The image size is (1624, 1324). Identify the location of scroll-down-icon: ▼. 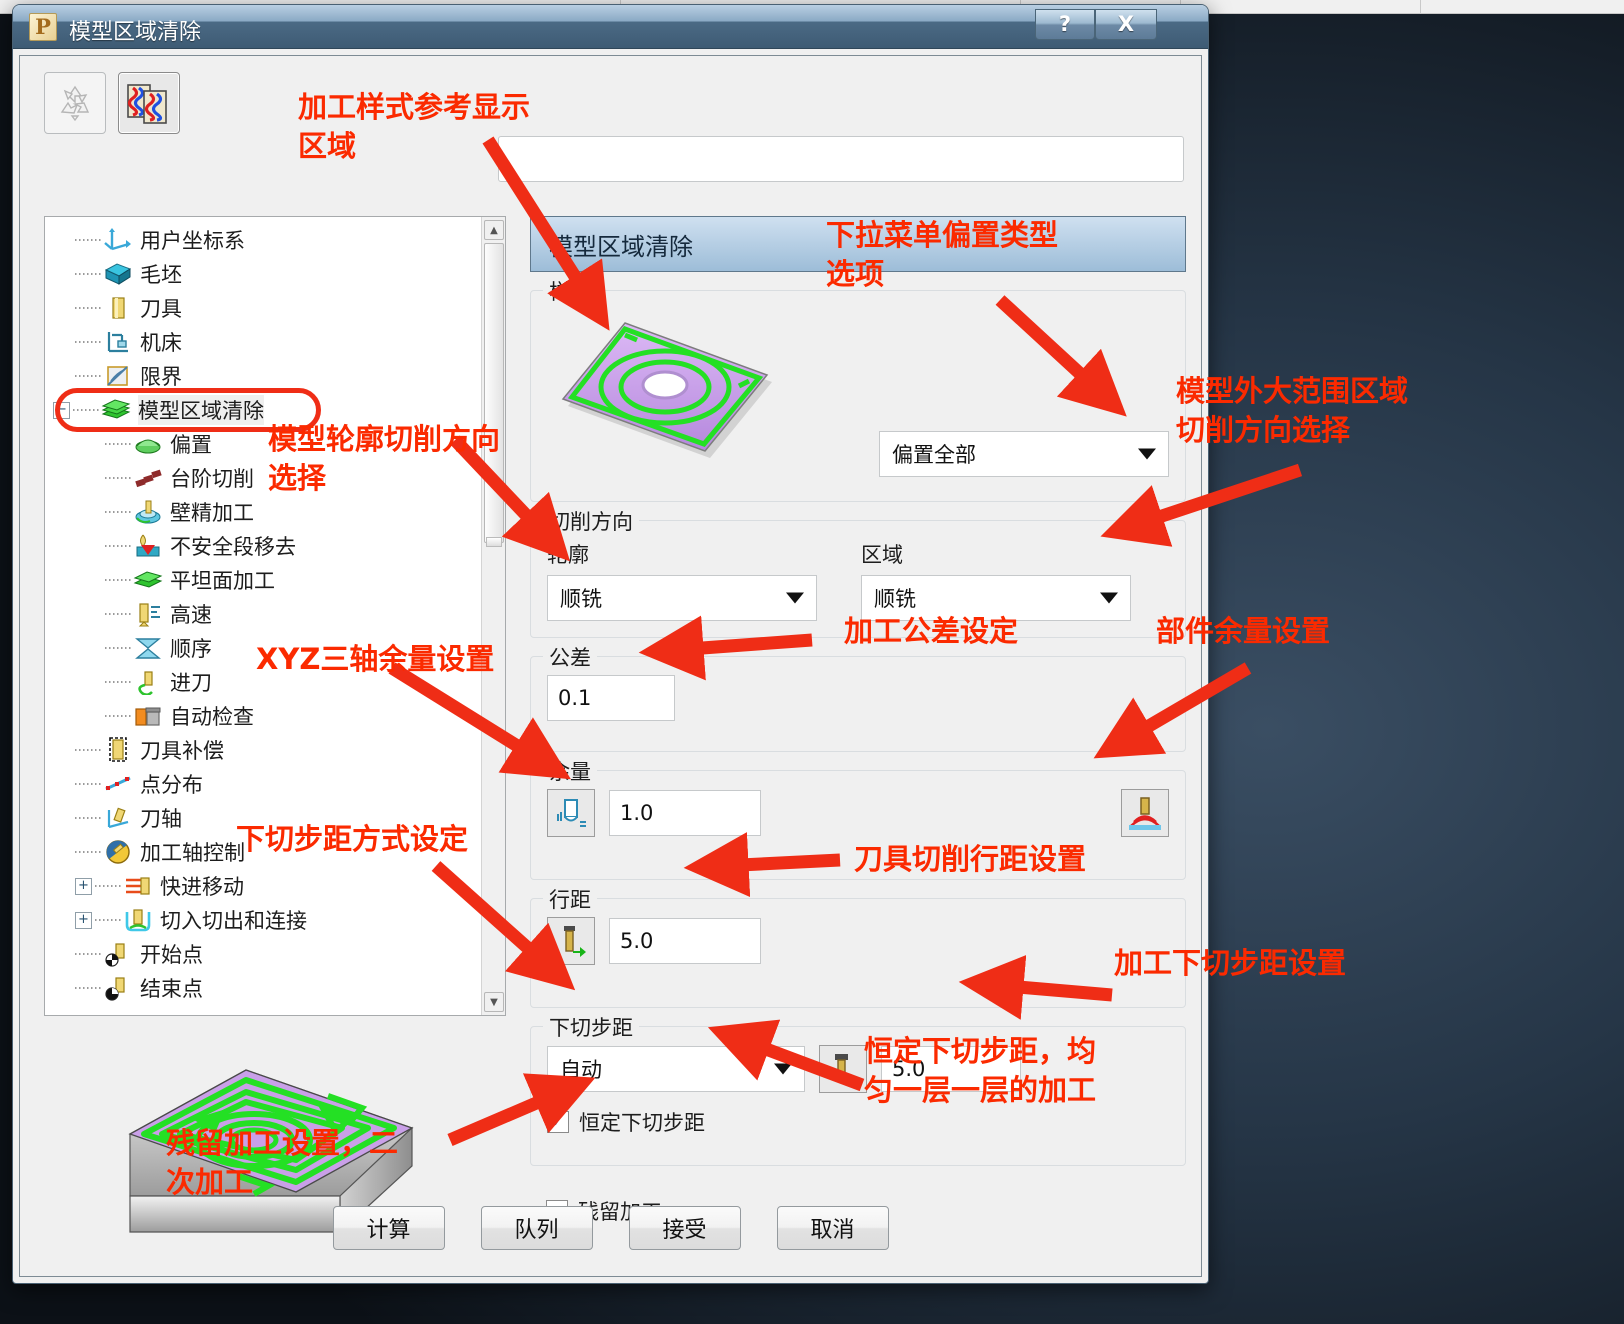
(494, 1002).